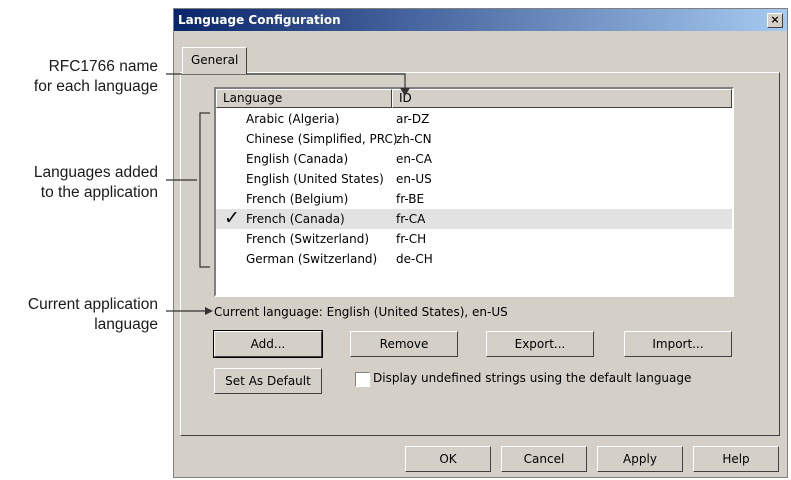 The image size is (791, 480). I want to click on rfc-leader-line, so click(286, 81).